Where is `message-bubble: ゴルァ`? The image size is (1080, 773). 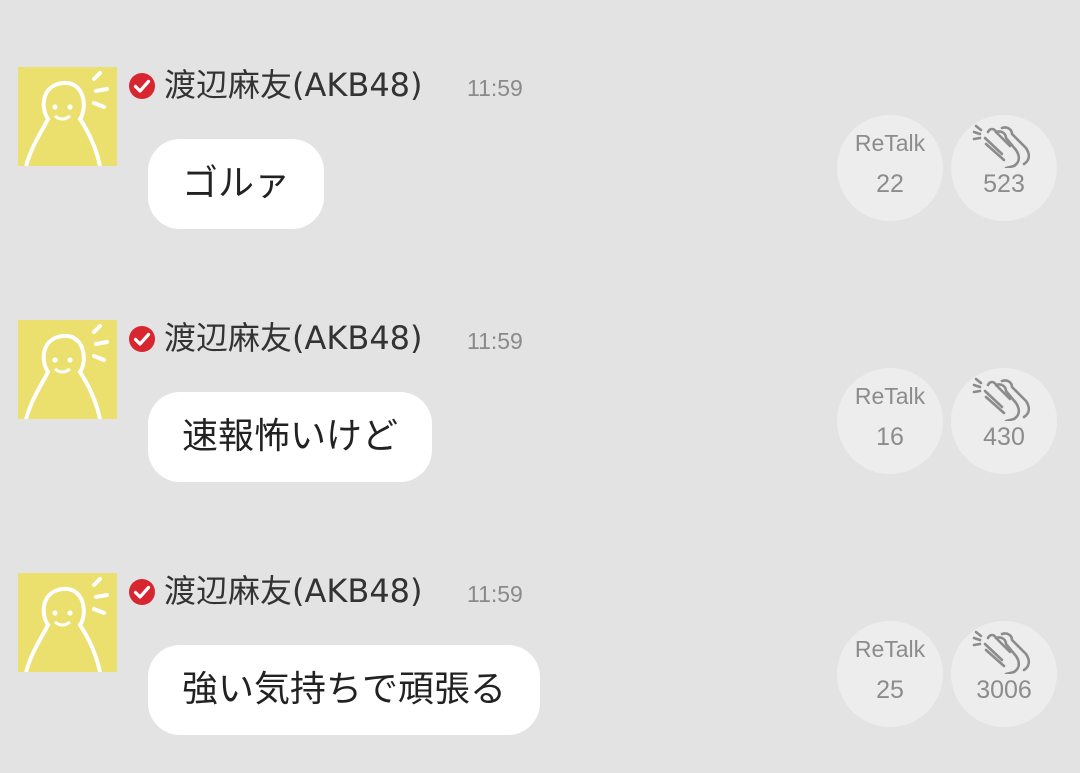 message-bubble: ゴルァ is located at coordinates (236, 184).